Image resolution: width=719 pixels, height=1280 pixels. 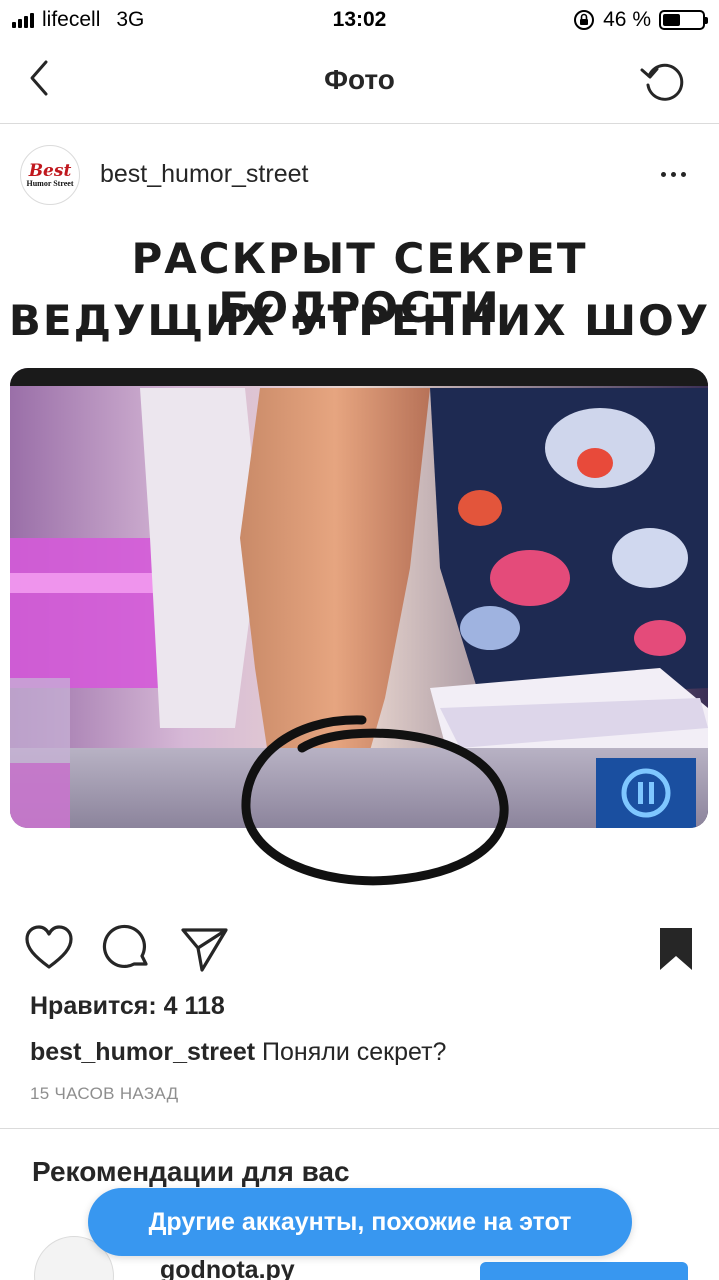 I want to click on nav-header: Фото, so click(x=359, y=82).